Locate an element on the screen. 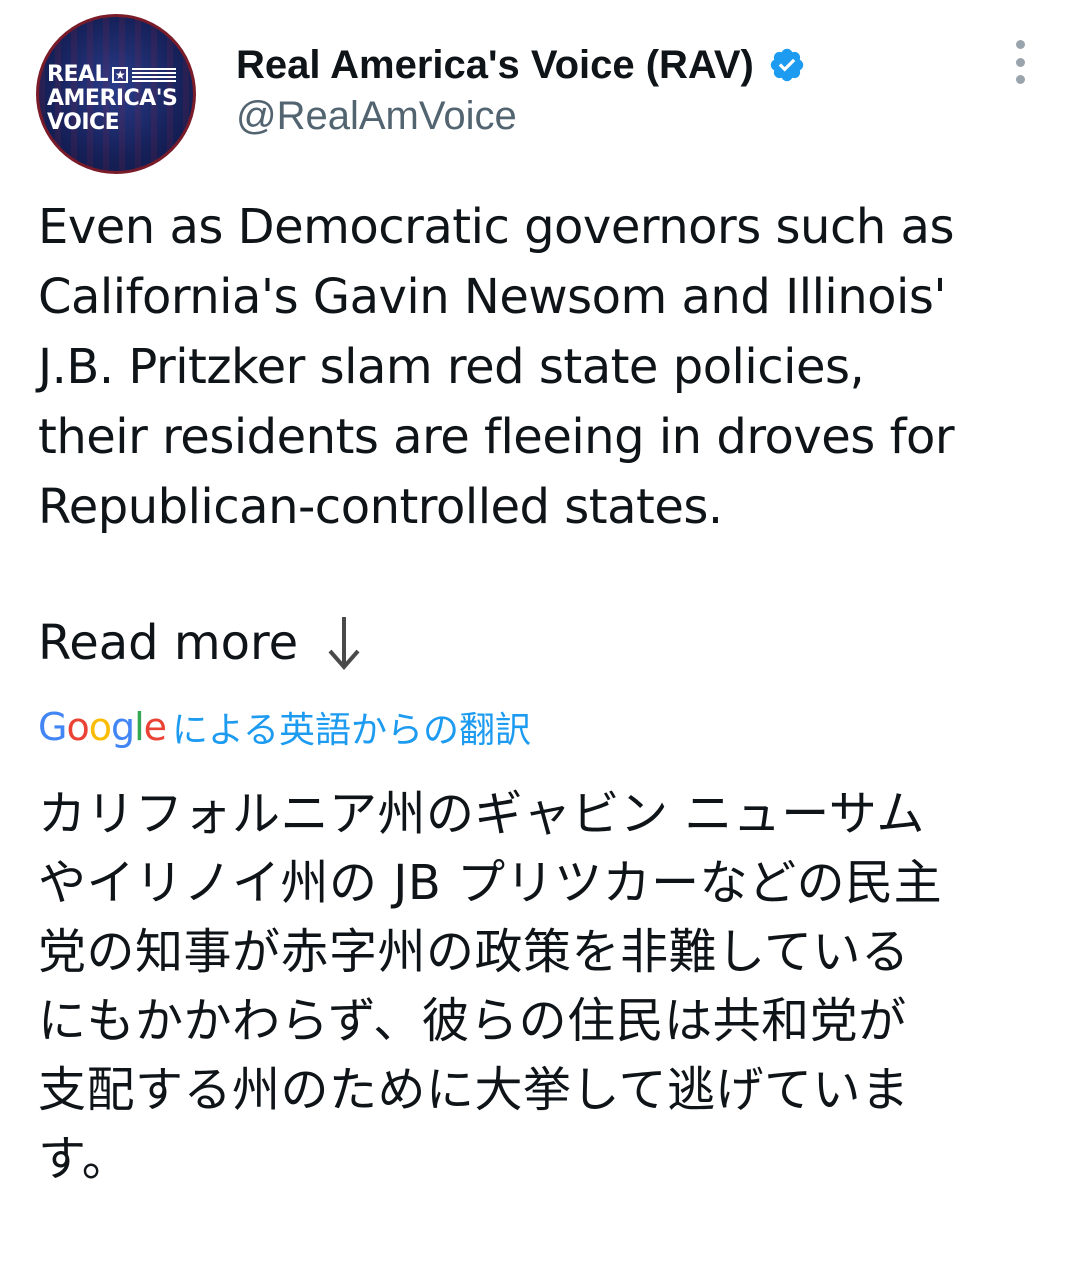  flag-stripes-icon is located at coordinates (154, 75).